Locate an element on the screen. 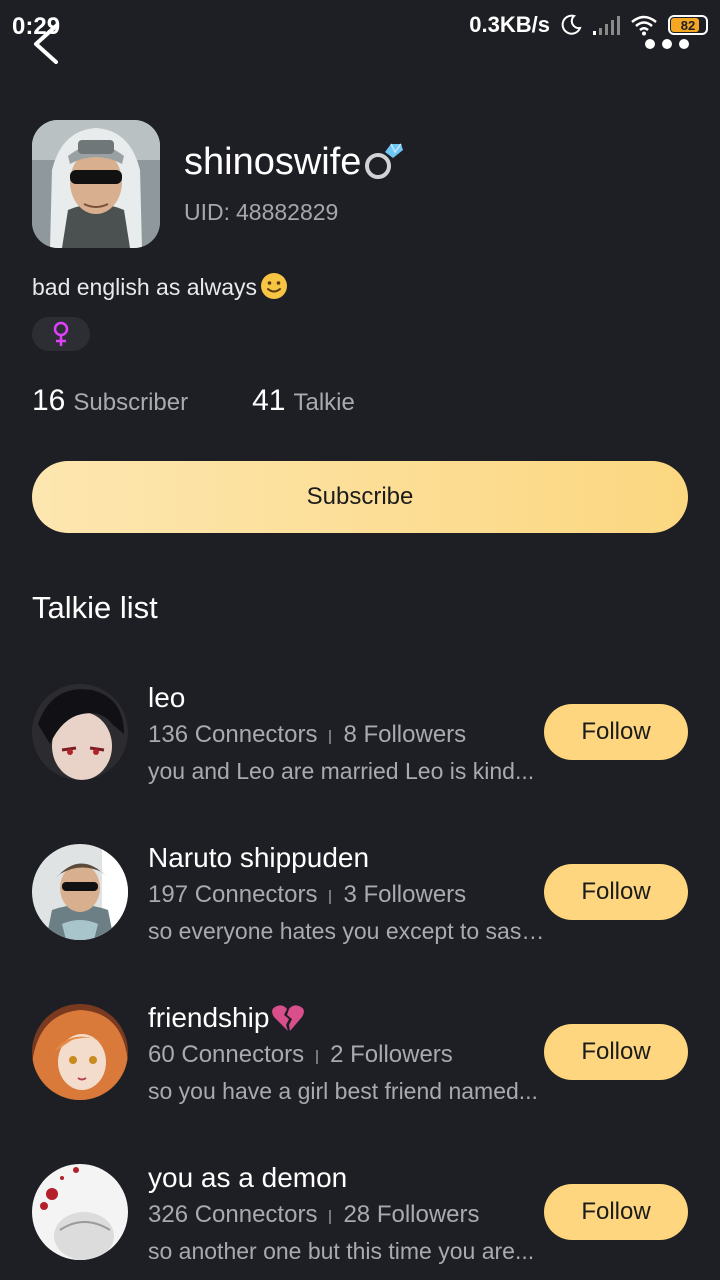 This screenshot has height=1280, width=720. talkie-description: so everyone hates you except to sasuke is located at coordinates (348, 931).